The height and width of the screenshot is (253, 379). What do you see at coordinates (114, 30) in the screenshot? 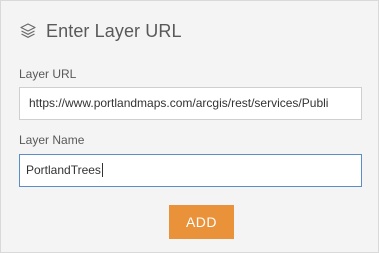
I see `panel-title: Enter Layer URL` at bounding box center [114, 30].